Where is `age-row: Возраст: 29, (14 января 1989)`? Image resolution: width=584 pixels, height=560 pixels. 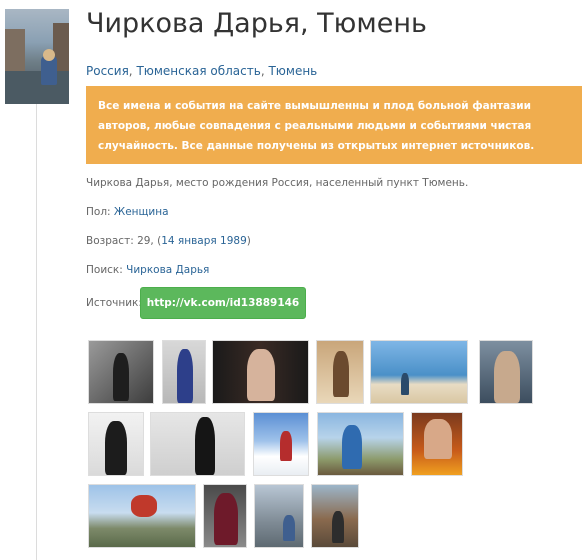 age-row: Возраст: 29, (14 января 1989) is located at coordinates (168, 241).